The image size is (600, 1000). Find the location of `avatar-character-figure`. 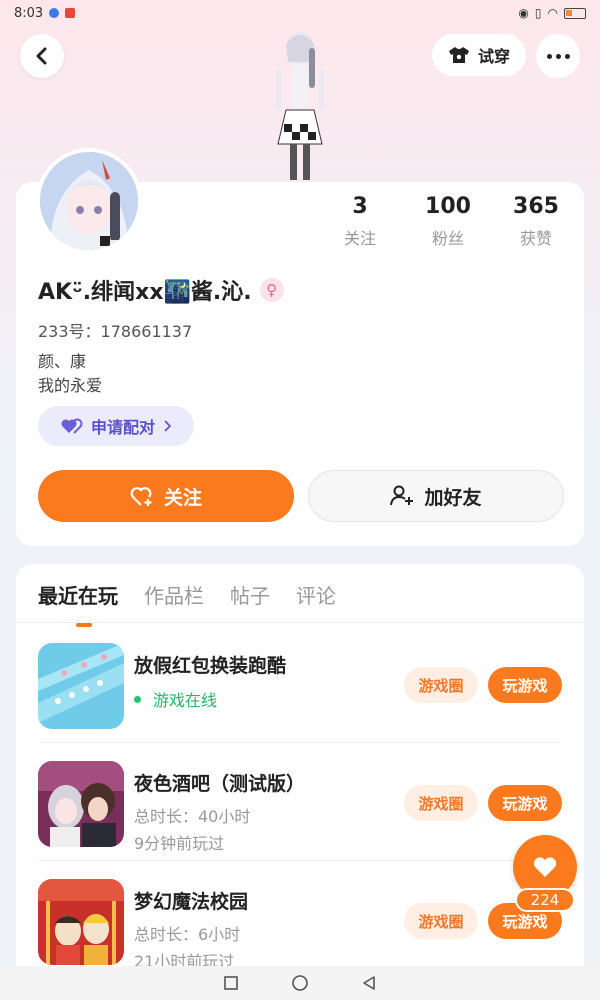

avatar-character-figure is located at coordinates (300, 106).